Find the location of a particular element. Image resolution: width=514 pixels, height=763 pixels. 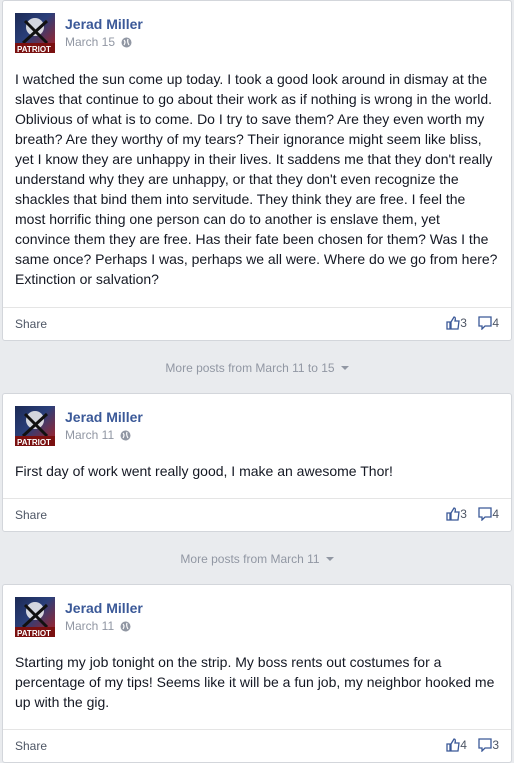

post-meta: March 15 is located at coordinates (98, 43).